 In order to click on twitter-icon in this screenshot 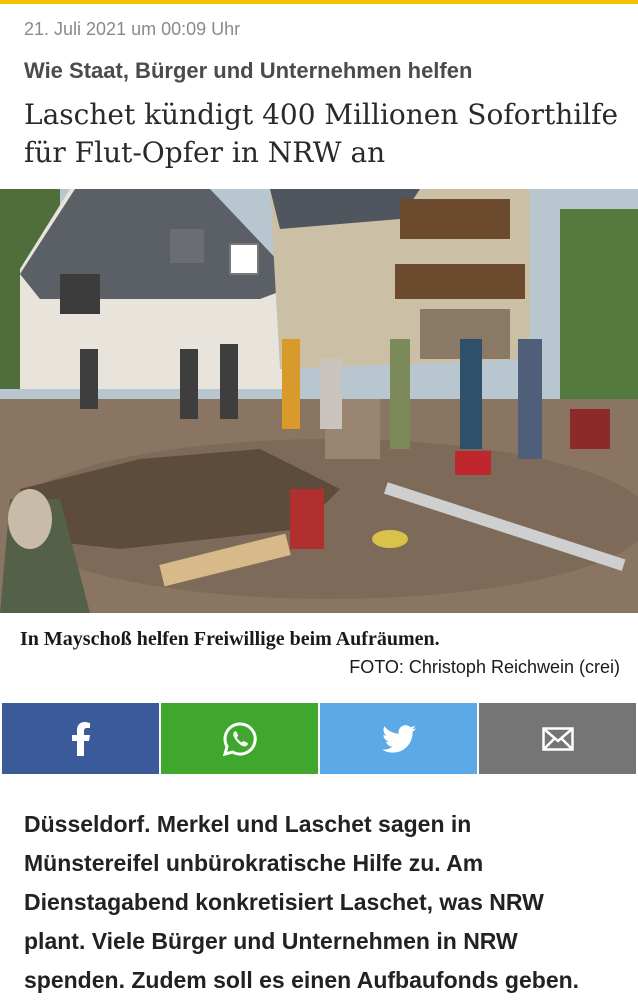, I will do `click(398, 738)`.